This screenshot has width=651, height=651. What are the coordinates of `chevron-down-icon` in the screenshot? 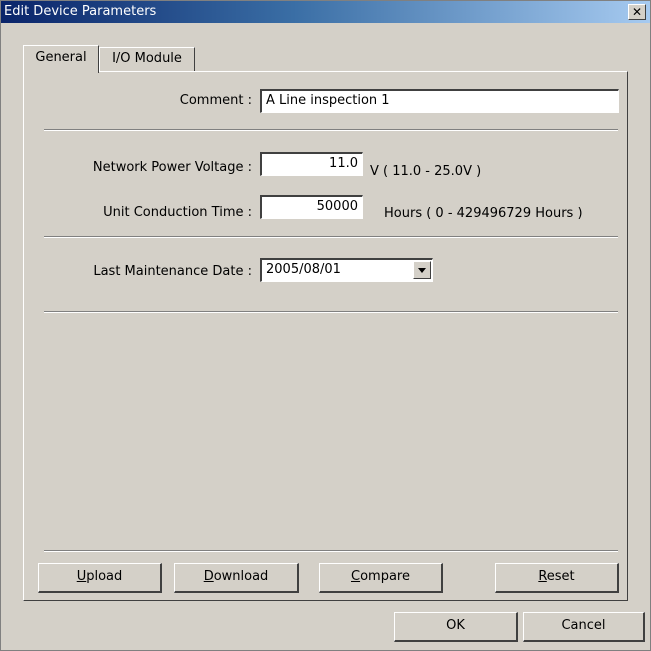 It's located at (422, 270).